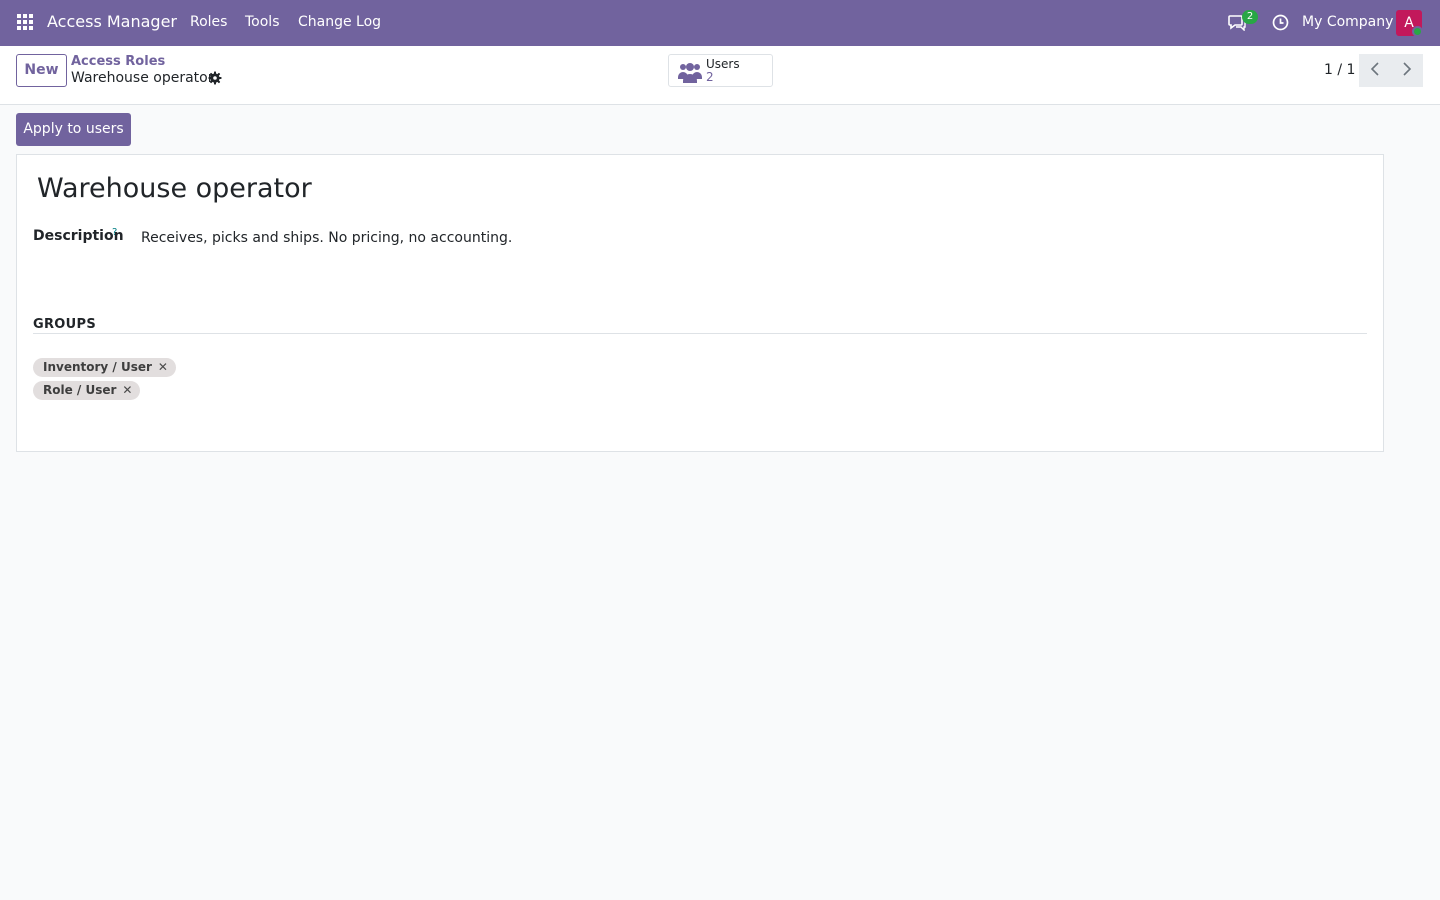 Image resolution: width=1440 pixels, height=900 pixels. What do you see at coordinates (64, 324) in the screenshot?
I see `groups-section-title: GROUPS` at bounding box center [64, 324].